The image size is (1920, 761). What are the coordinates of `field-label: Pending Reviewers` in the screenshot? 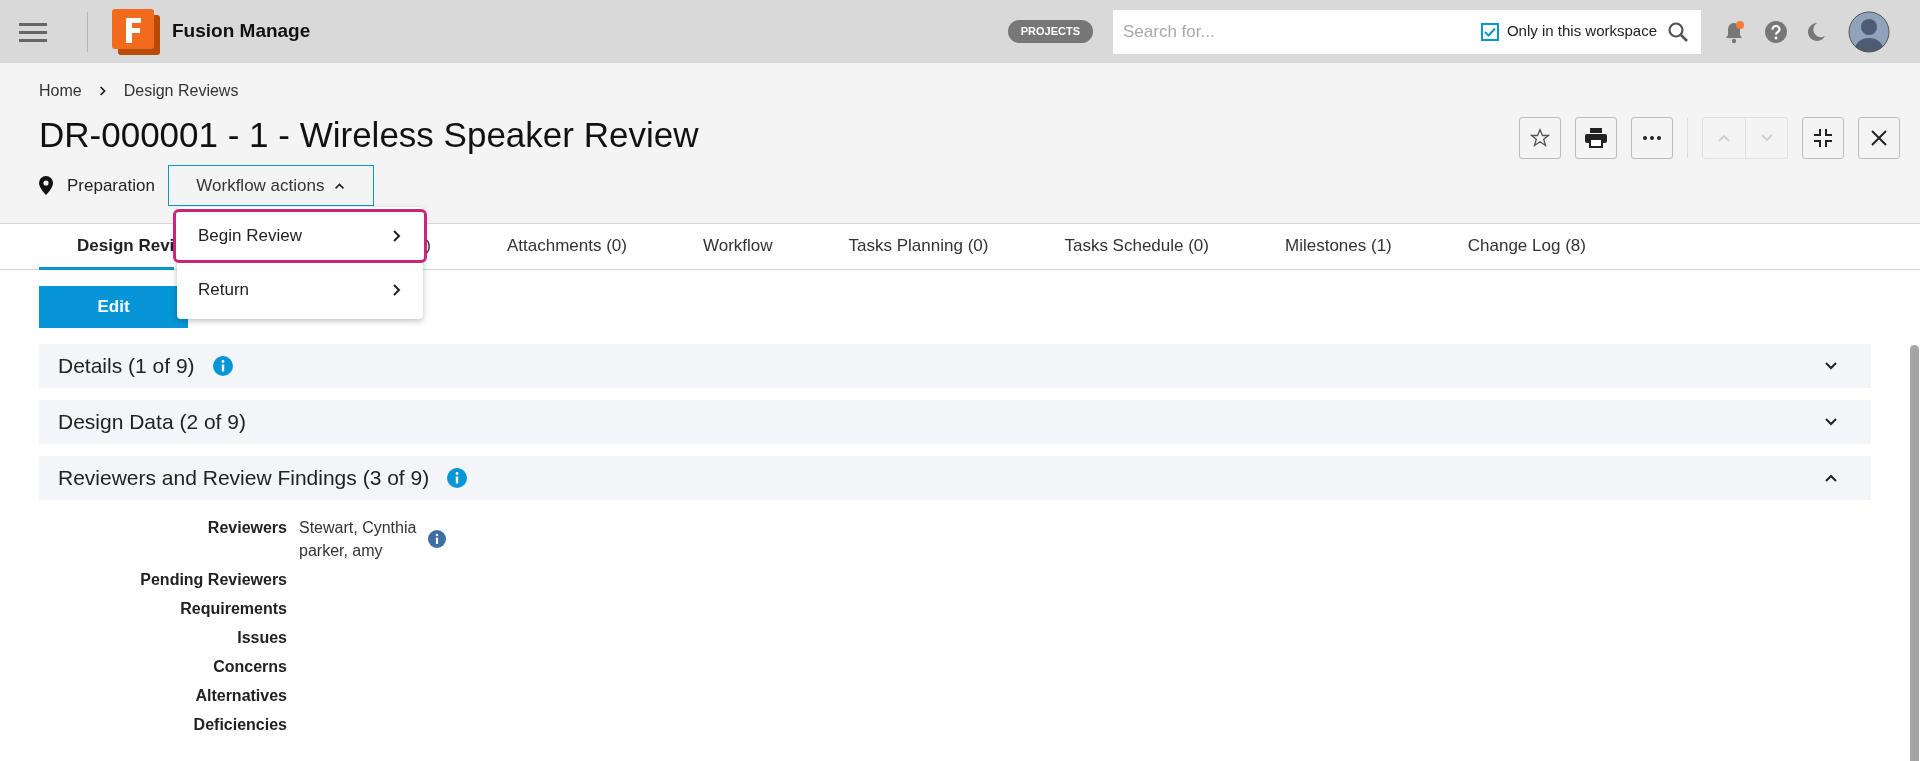 It's located at (213, 580).